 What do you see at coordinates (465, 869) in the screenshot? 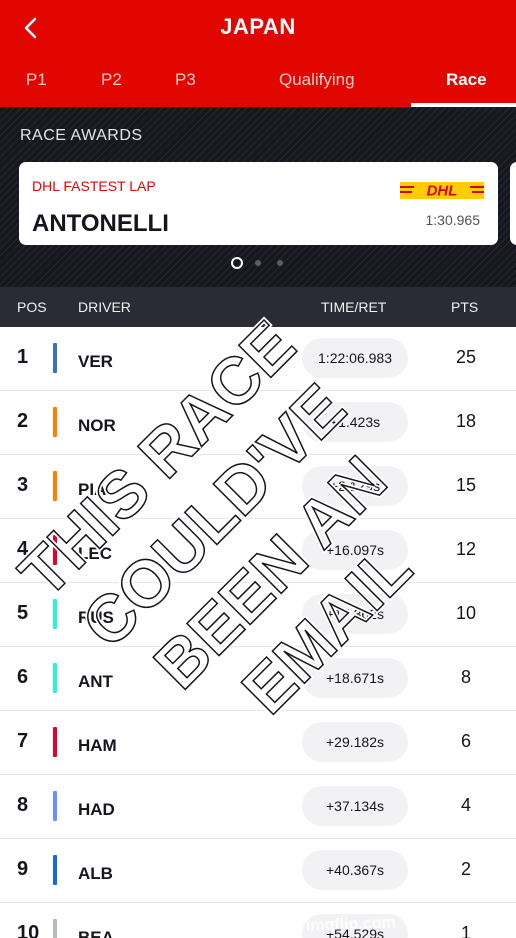
I see `points: 2` at bounding box center [465, 869].